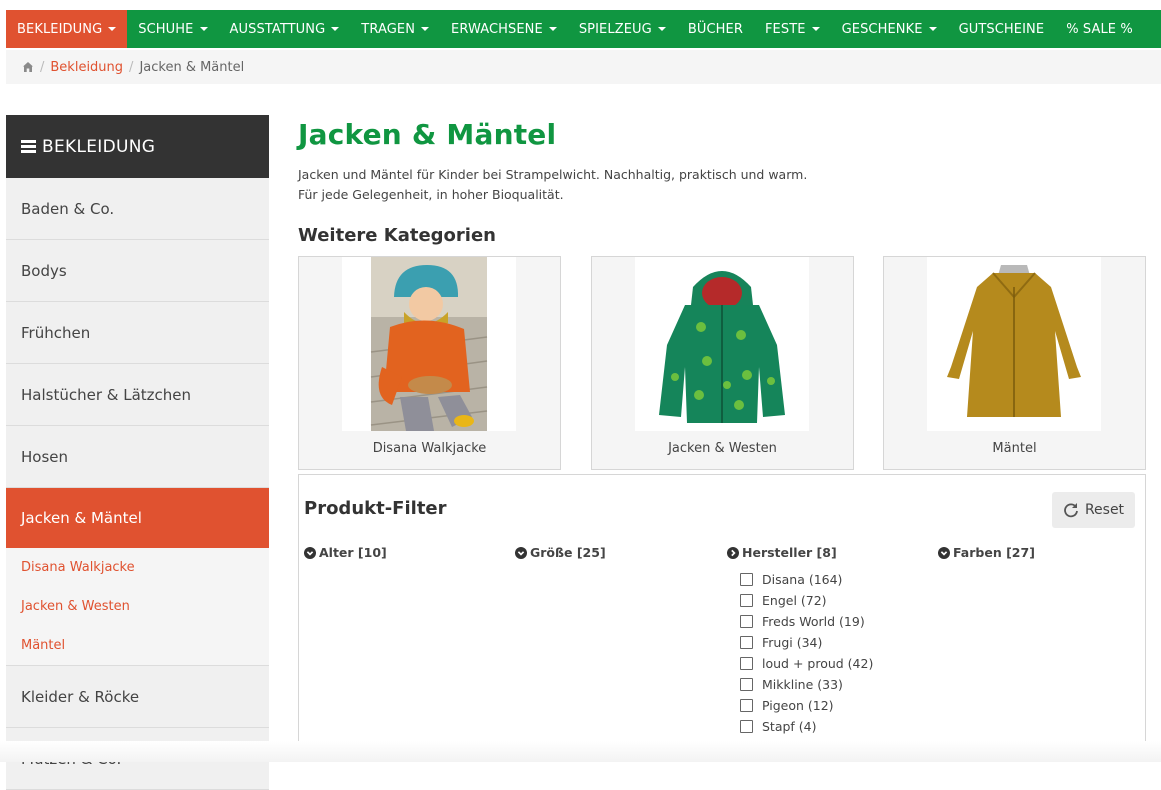  Describe the element at coordinates (1099, 29) in the screenshot. I see `nav-item-sale: % SALE %` at that location.